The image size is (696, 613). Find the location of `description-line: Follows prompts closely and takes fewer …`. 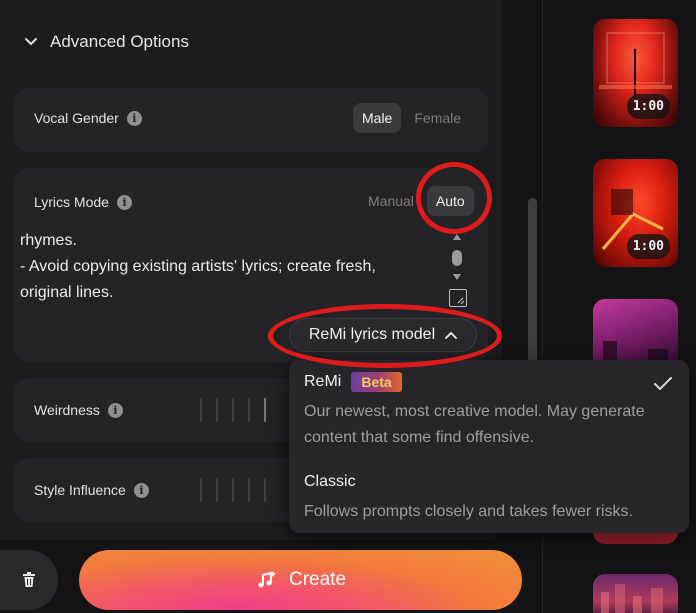

description-line: Follows prompts closely and takes fewer … is located at coordinates (468, 511).